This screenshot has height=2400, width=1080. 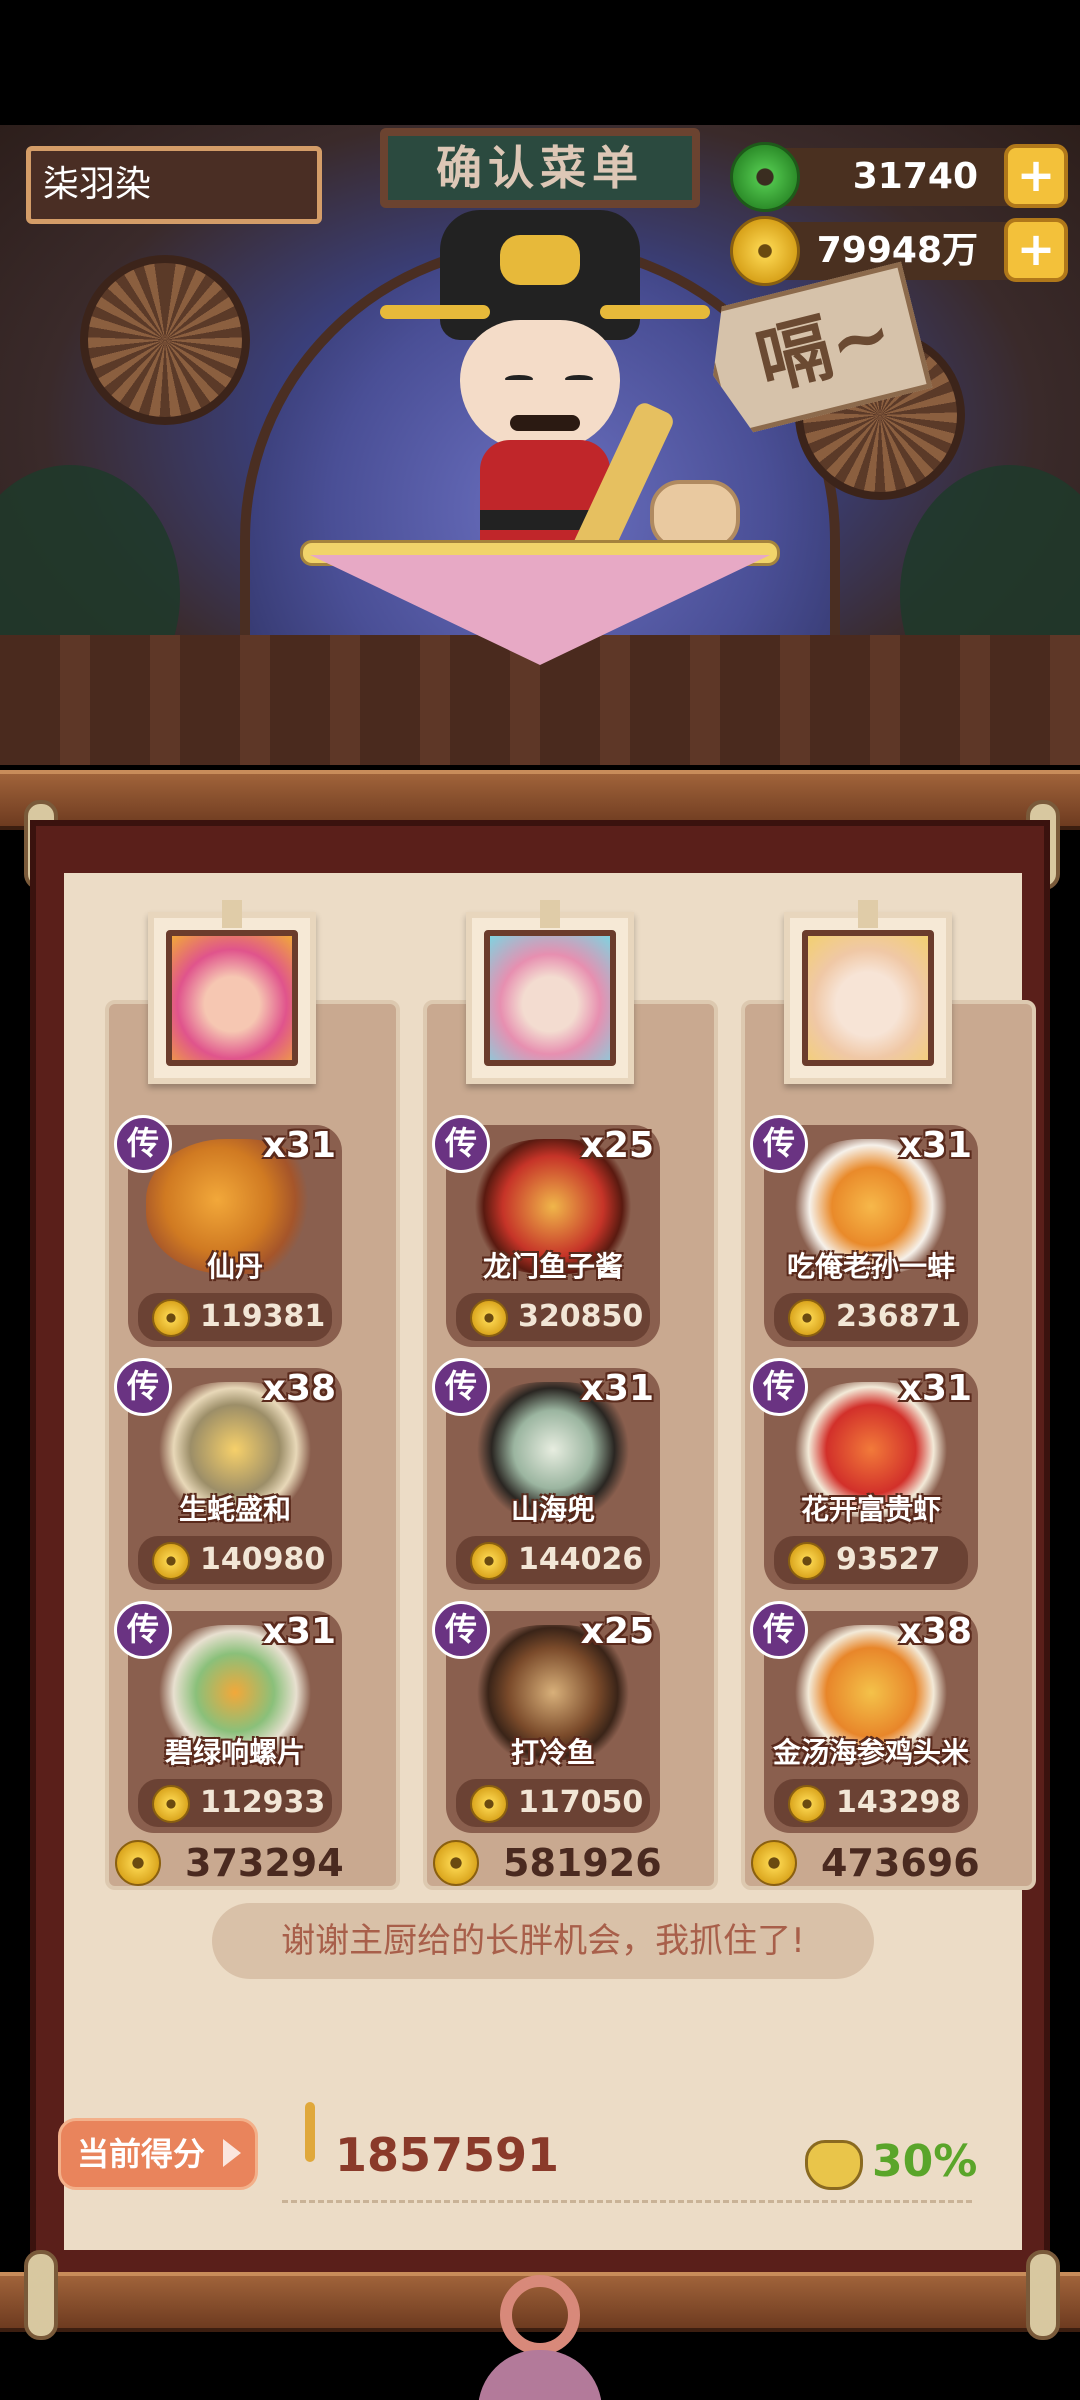 I want to click on player-name-box: 柒羽染, so click(x=174, y=185).